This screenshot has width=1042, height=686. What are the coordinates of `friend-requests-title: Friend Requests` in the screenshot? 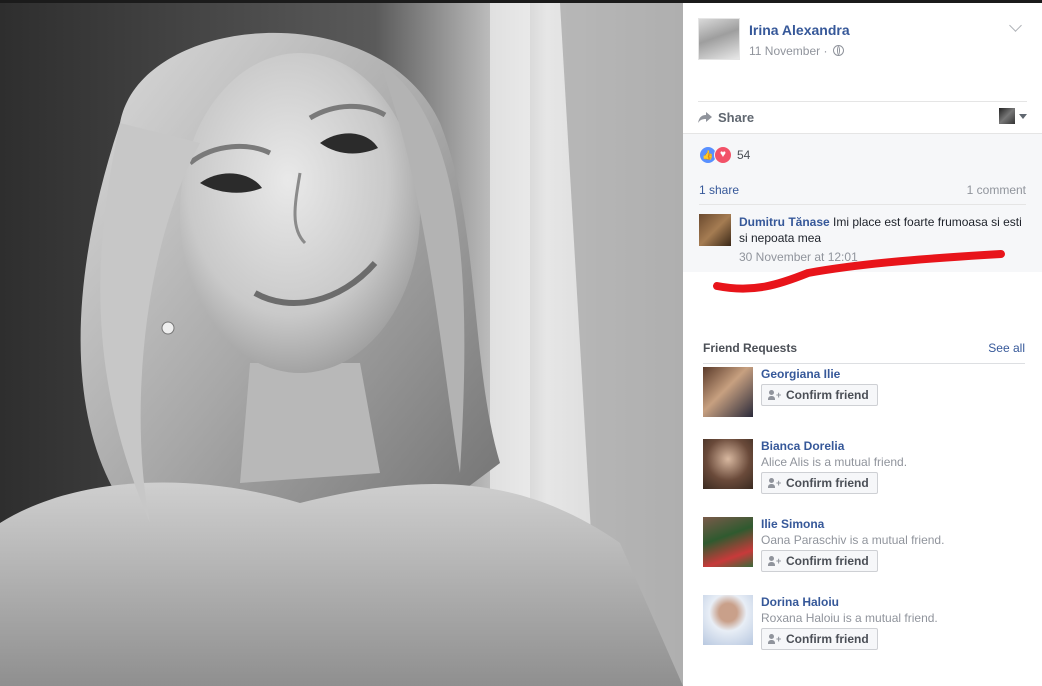 It's located at (750, 348).